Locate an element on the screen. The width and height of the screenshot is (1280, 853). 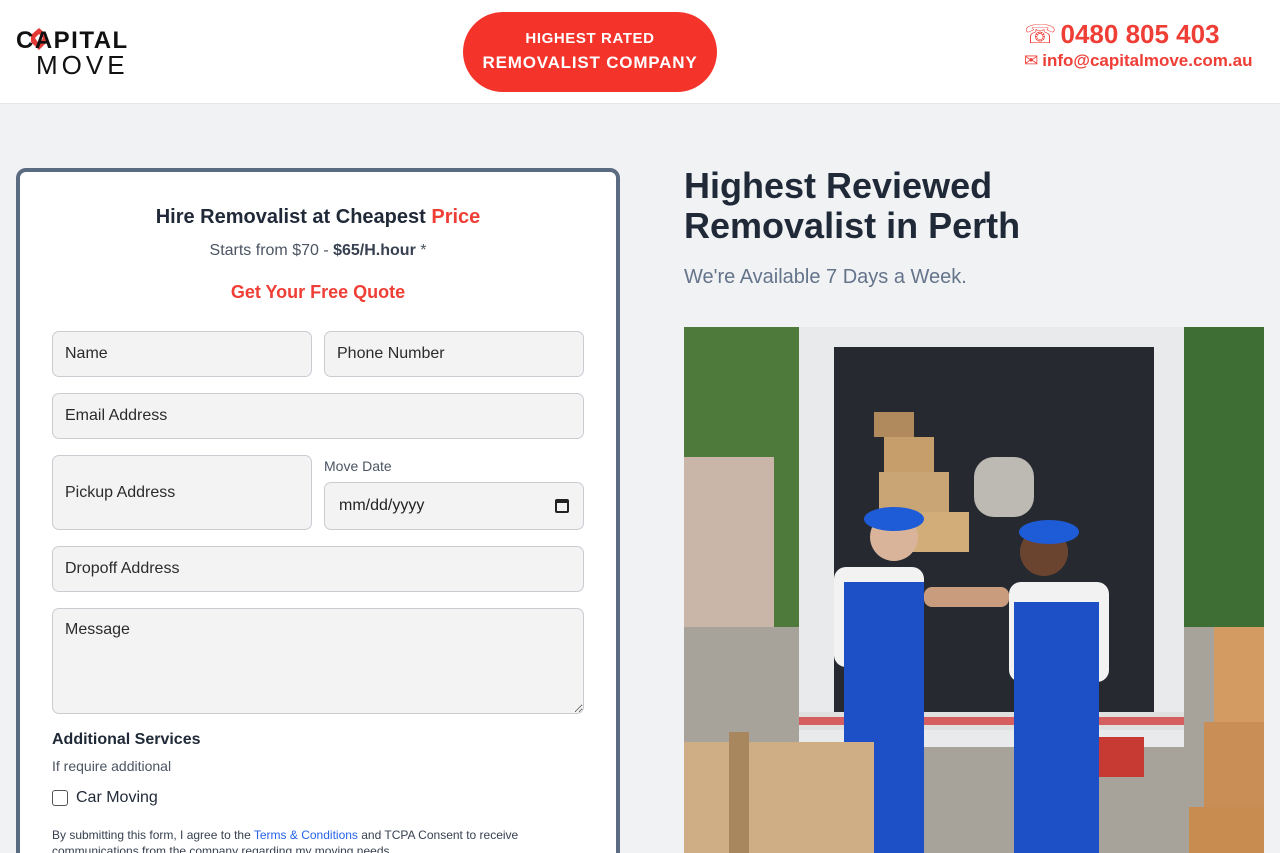
logo-line2: MOVE is located at coordinates (82, 65).